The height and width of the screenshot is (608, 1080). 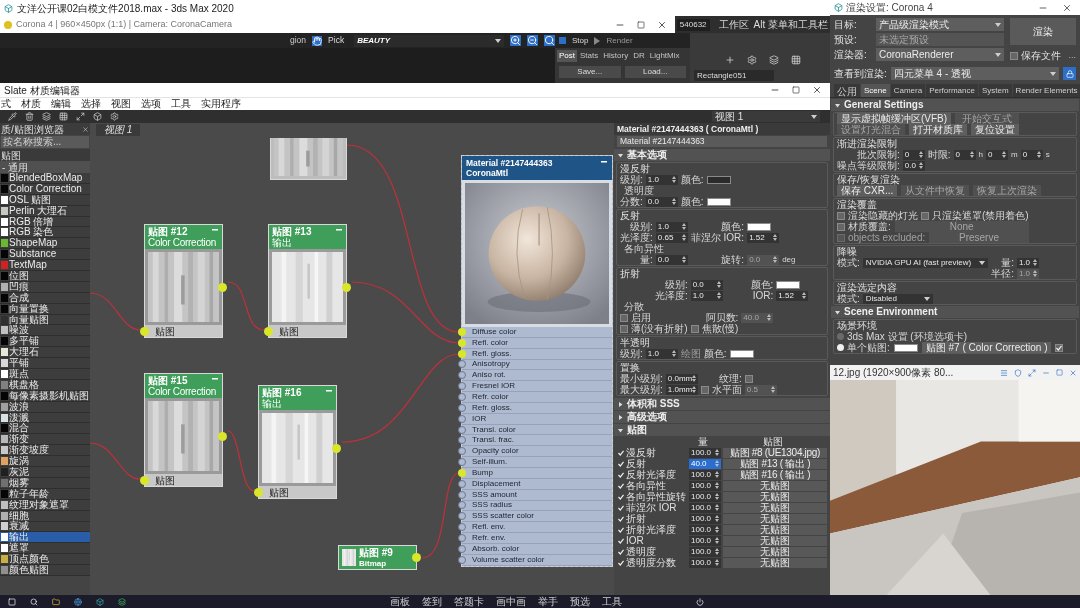 What do you see at coordinates (955, 312) in the screenshot?
I see `rollout-header: Scene Environment` at bounding box center [955, 312].